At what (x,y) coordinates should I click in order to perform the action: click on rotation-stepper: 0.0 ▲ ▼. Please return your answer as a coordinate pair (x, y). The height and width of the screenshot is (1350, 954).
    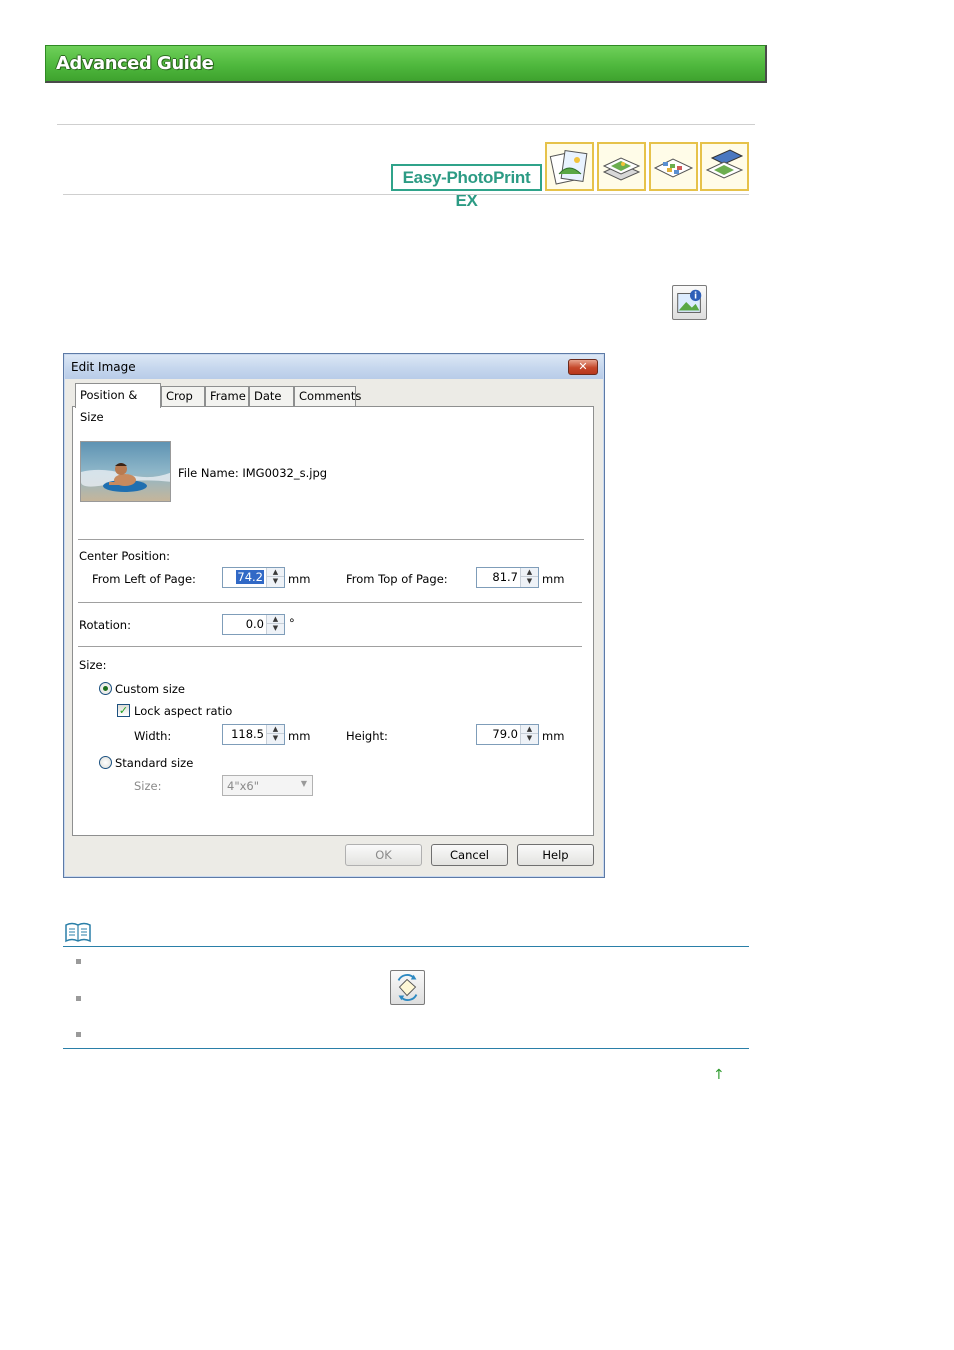
    Looking at the image, I should click on (253, 624).